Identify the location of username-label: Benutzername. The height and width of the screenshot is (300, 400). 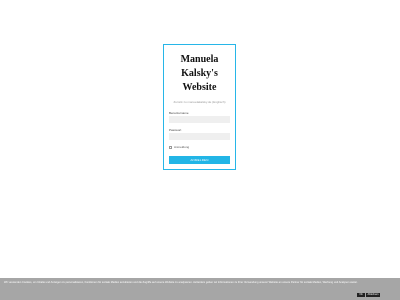
(179, 113).